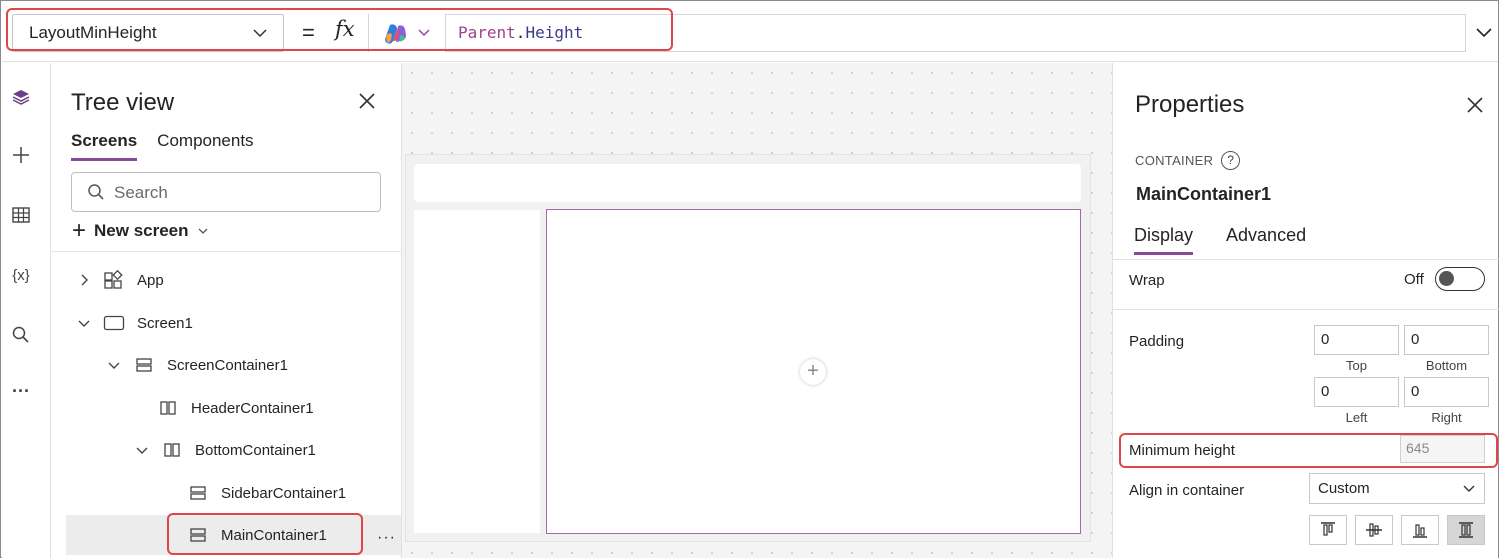  I want to click on align-center-icon, so click(1374, 530).